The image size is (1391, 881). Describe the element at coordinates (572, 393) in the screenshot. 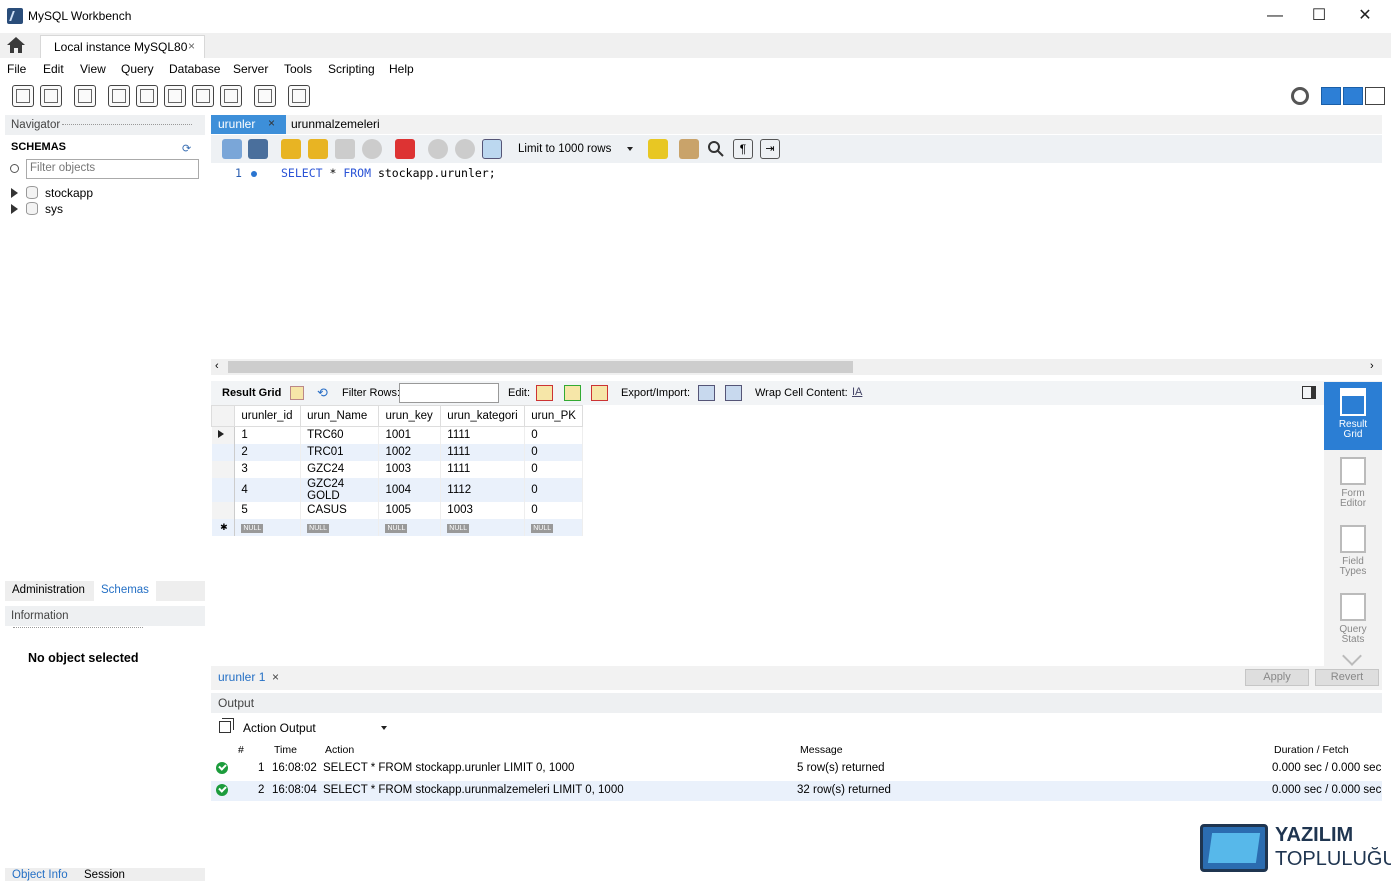

I see `add-row-icon` at that location.